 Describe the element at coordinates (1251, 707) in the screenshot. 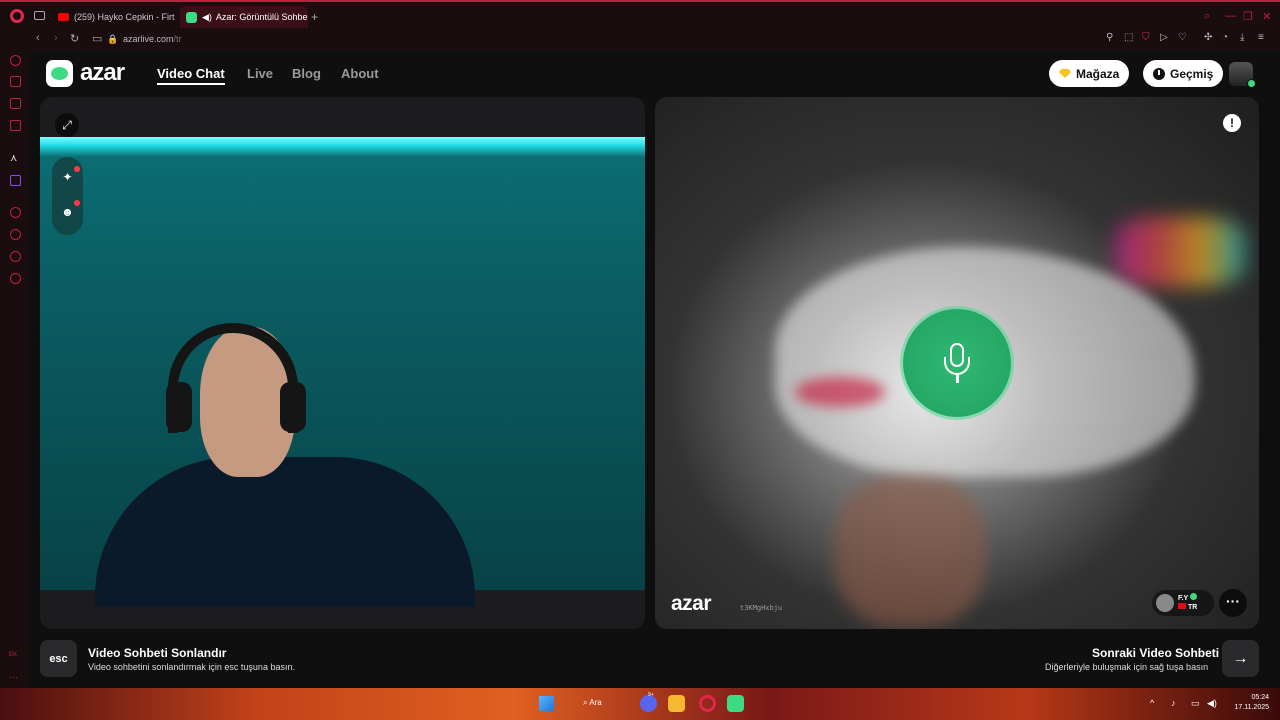

I see `clock-date: 17.11.2025` at that location.